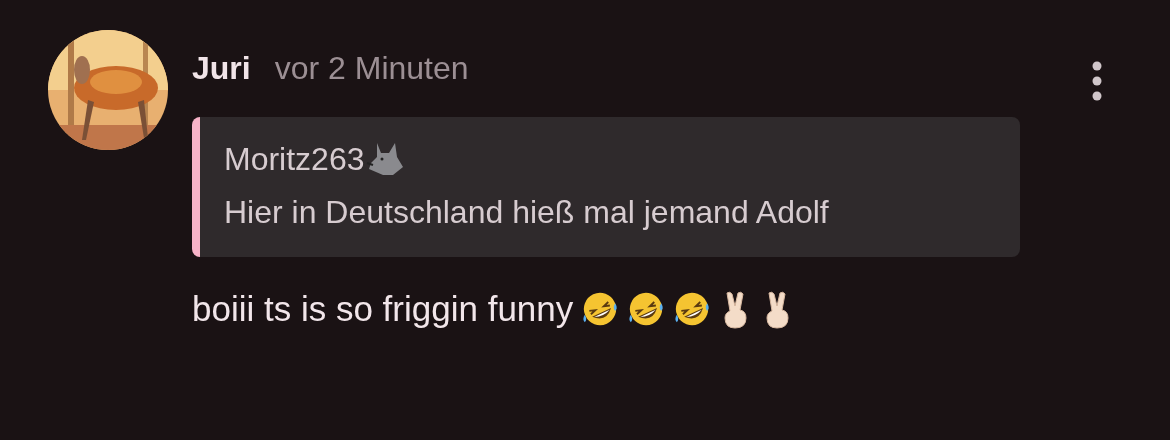  Describe the element at coordinates (1097, 81) in the screenshot. I see `more-options-icon` at that location.